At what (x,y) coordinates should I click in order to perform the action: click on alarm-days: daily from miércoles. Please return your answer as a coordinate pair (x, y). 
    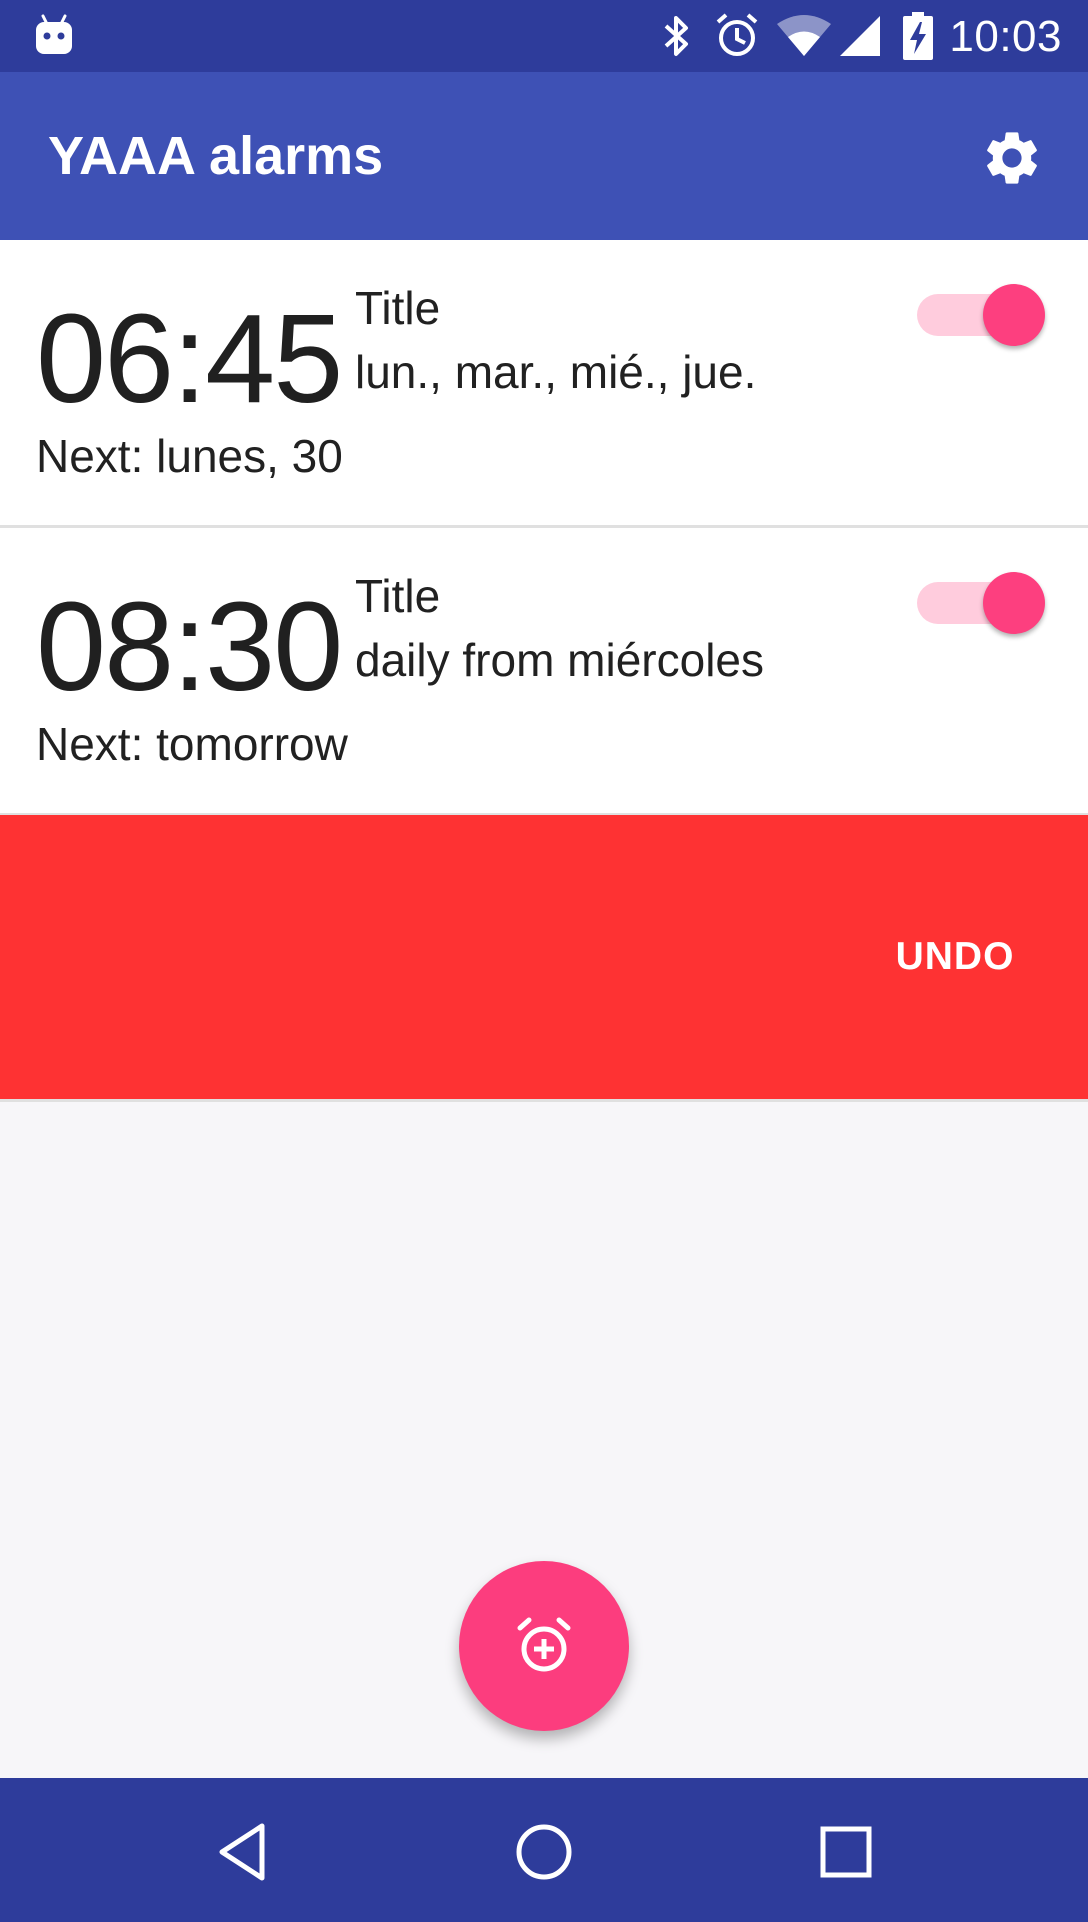
    Looking at the image, I should click on (559, 660).